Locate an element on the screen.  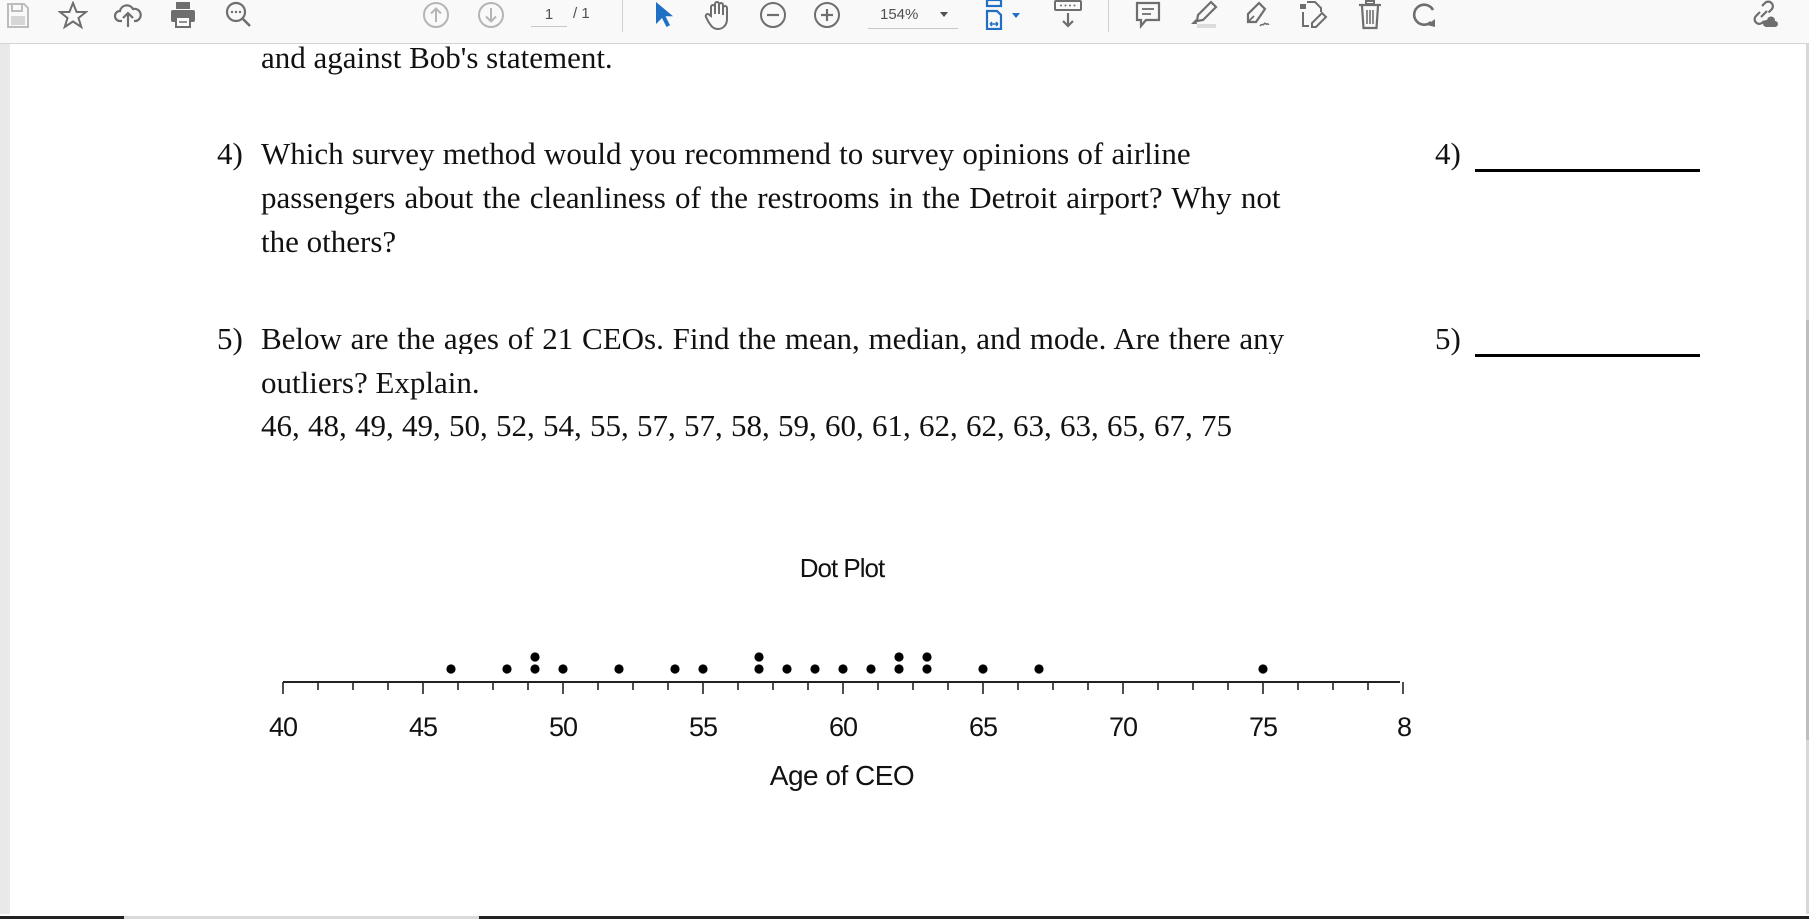
highlighter-icon is located at coordinates (1204, 14).